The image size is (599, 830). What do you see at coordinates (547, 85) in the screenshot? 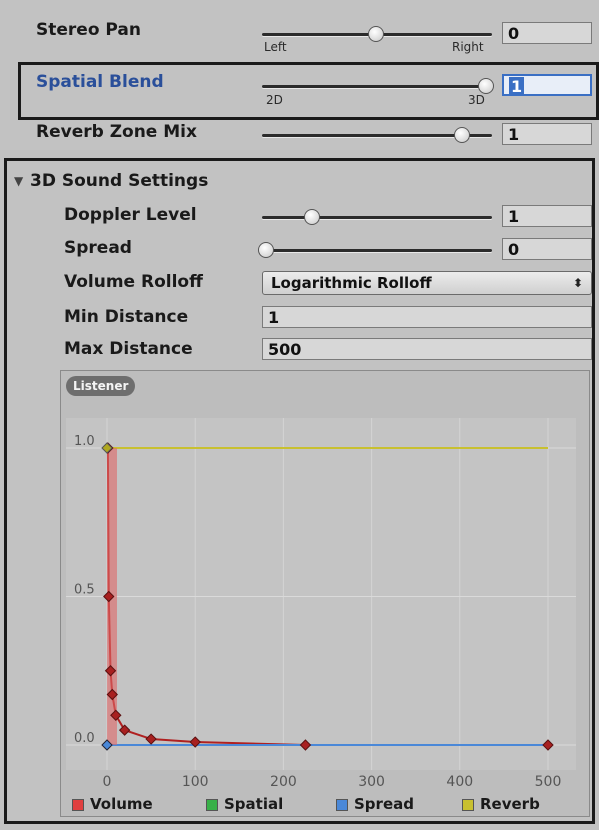
I see `spatial-blend-value-field: 1` at bounding box center [547, 85].